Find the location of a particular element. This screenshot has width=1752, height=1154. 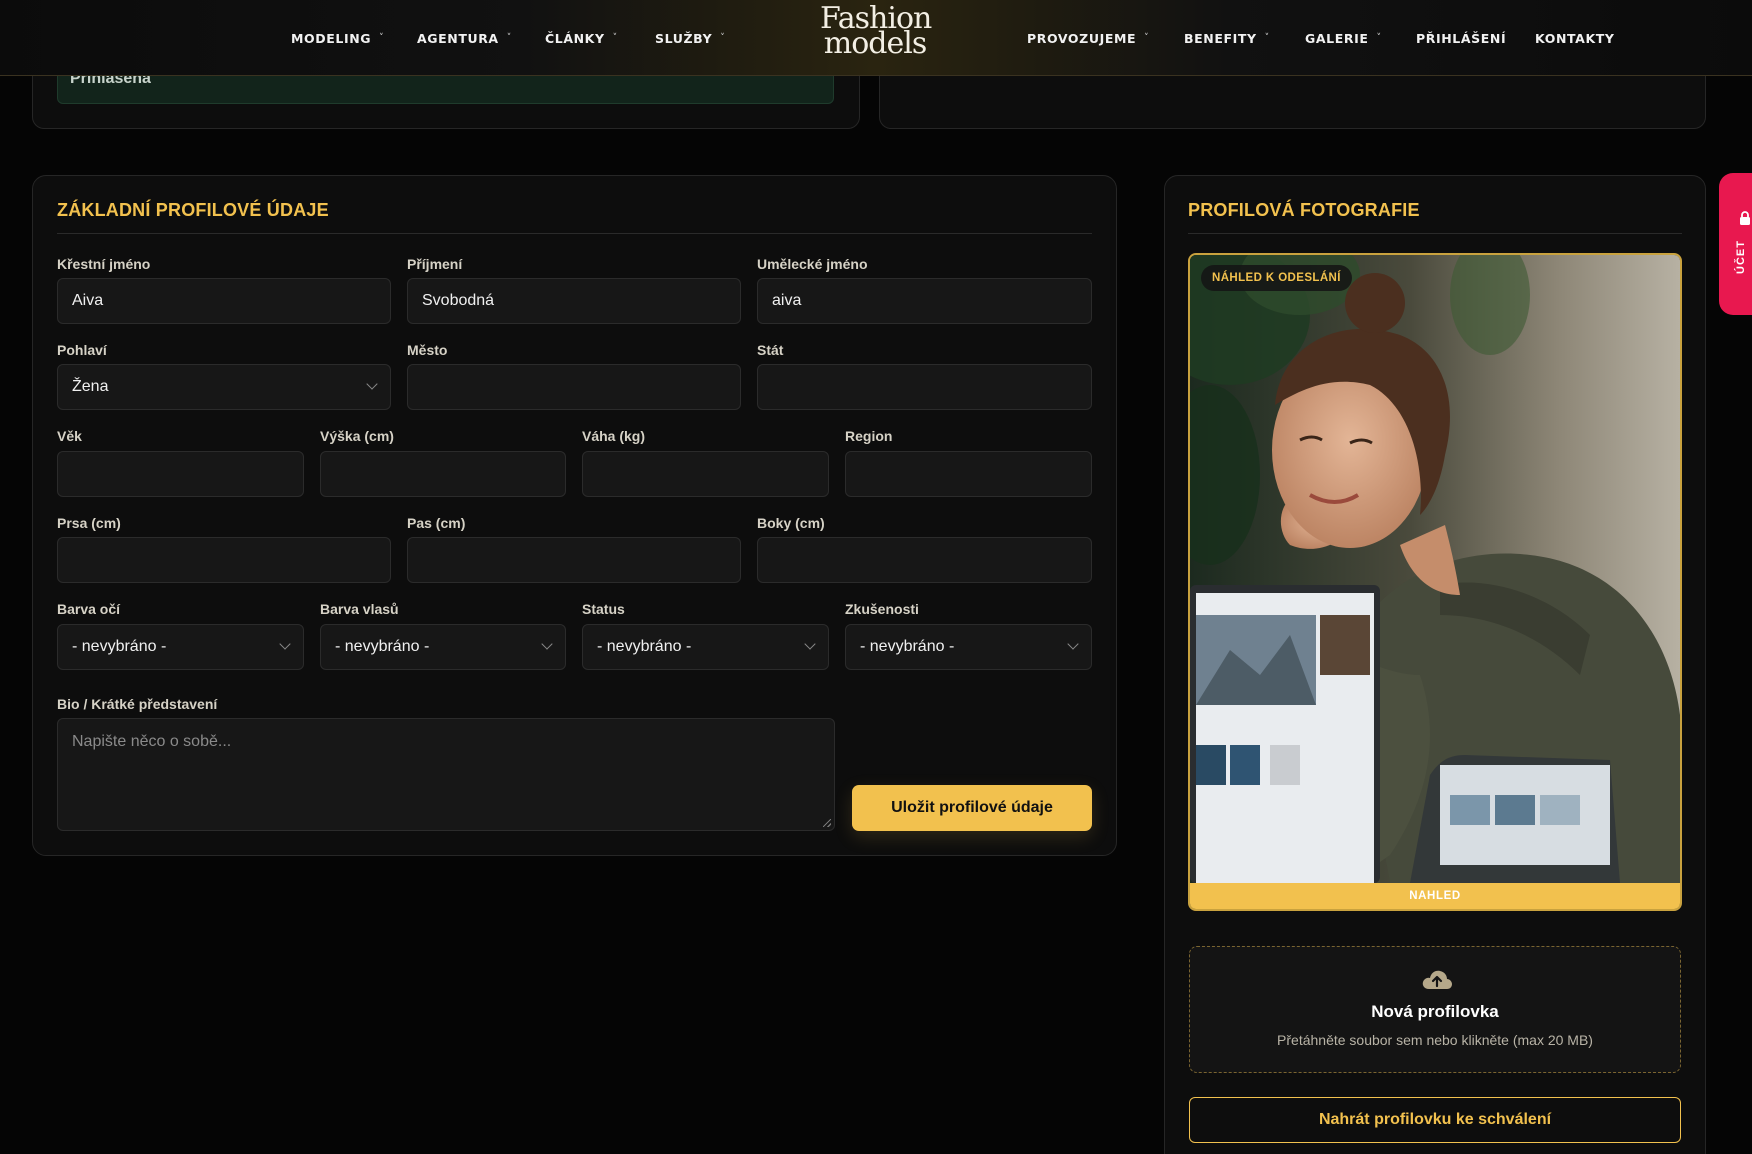

status-select: - nevybráno - is located at coordinates (705, 647).